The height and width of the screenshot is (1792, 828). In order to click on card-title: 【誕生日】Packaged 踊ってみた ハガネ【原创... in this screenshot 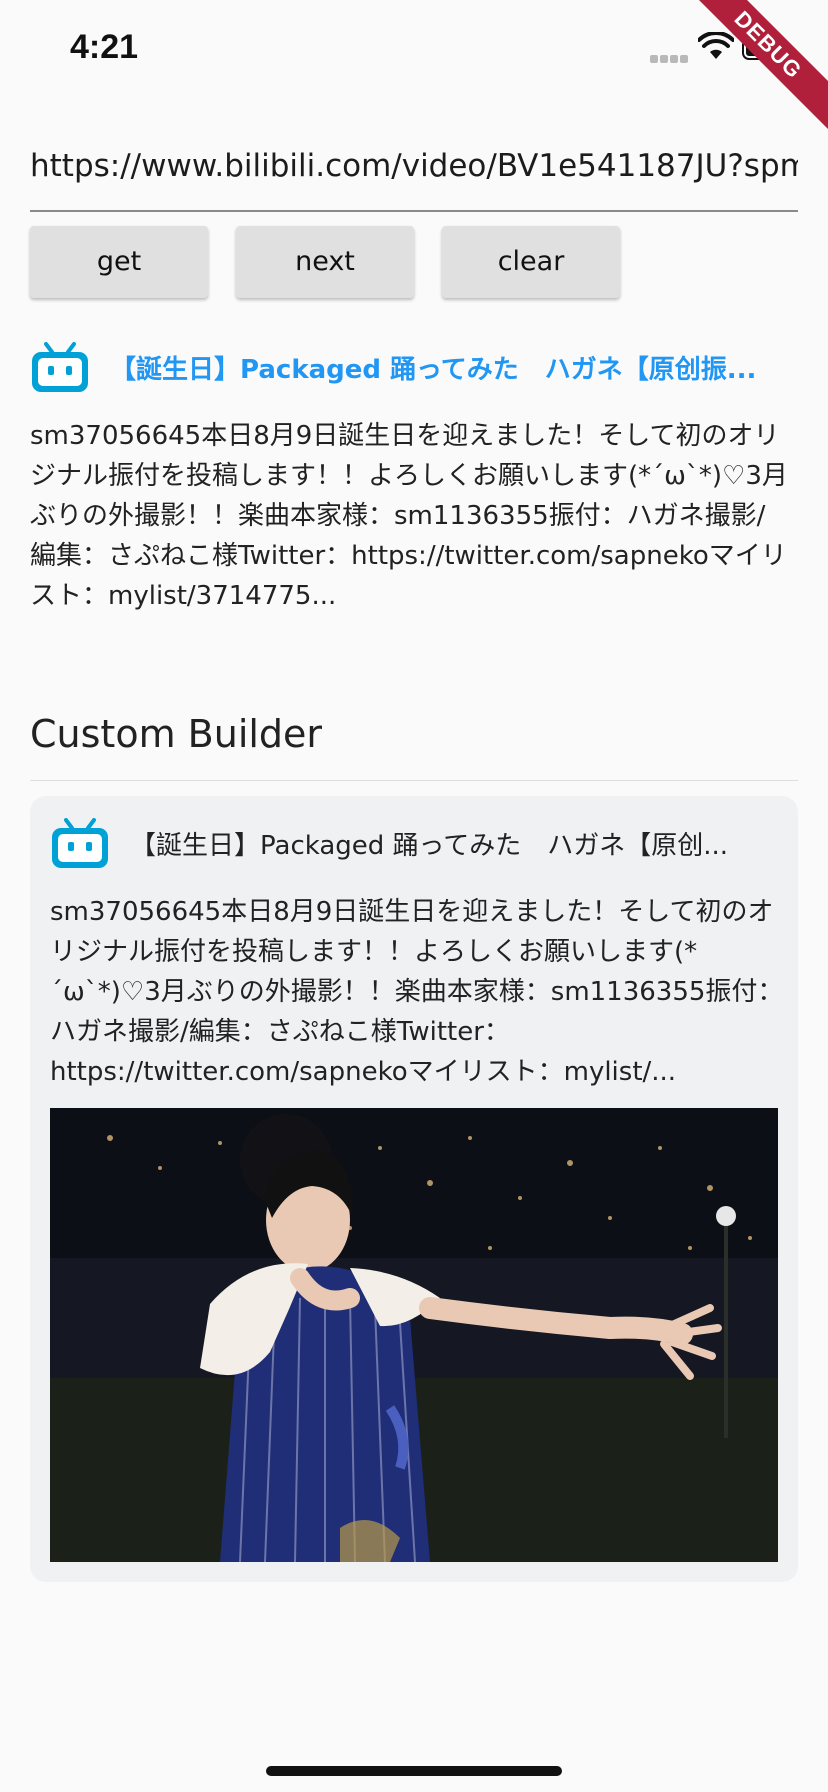, I will do `click(429, 846)`.